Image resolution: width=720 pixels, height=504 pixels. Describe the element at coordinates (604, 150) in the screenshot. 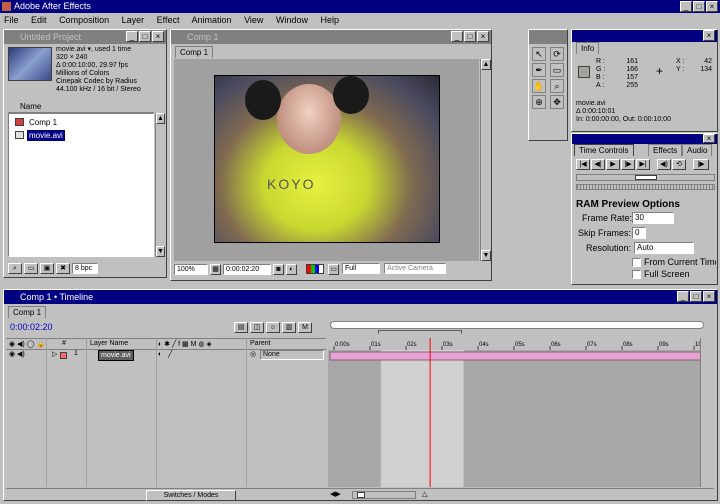

I see `tab-time-controls: Time Controls` at that location.